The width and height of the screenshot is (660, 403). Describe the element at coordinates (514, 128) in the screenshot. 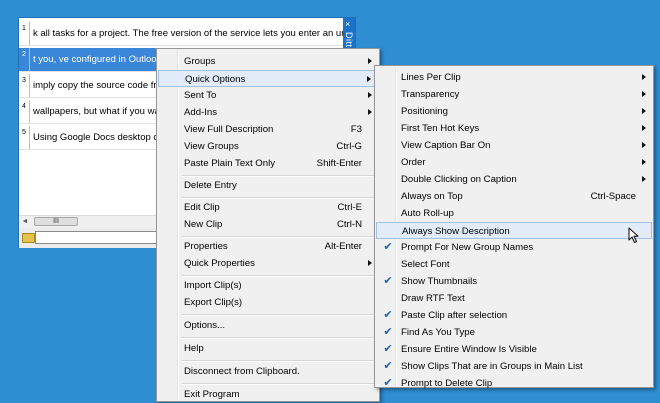

I see `option-item-first-ten-hot-keys: First Ten Hot Keys` at that location.